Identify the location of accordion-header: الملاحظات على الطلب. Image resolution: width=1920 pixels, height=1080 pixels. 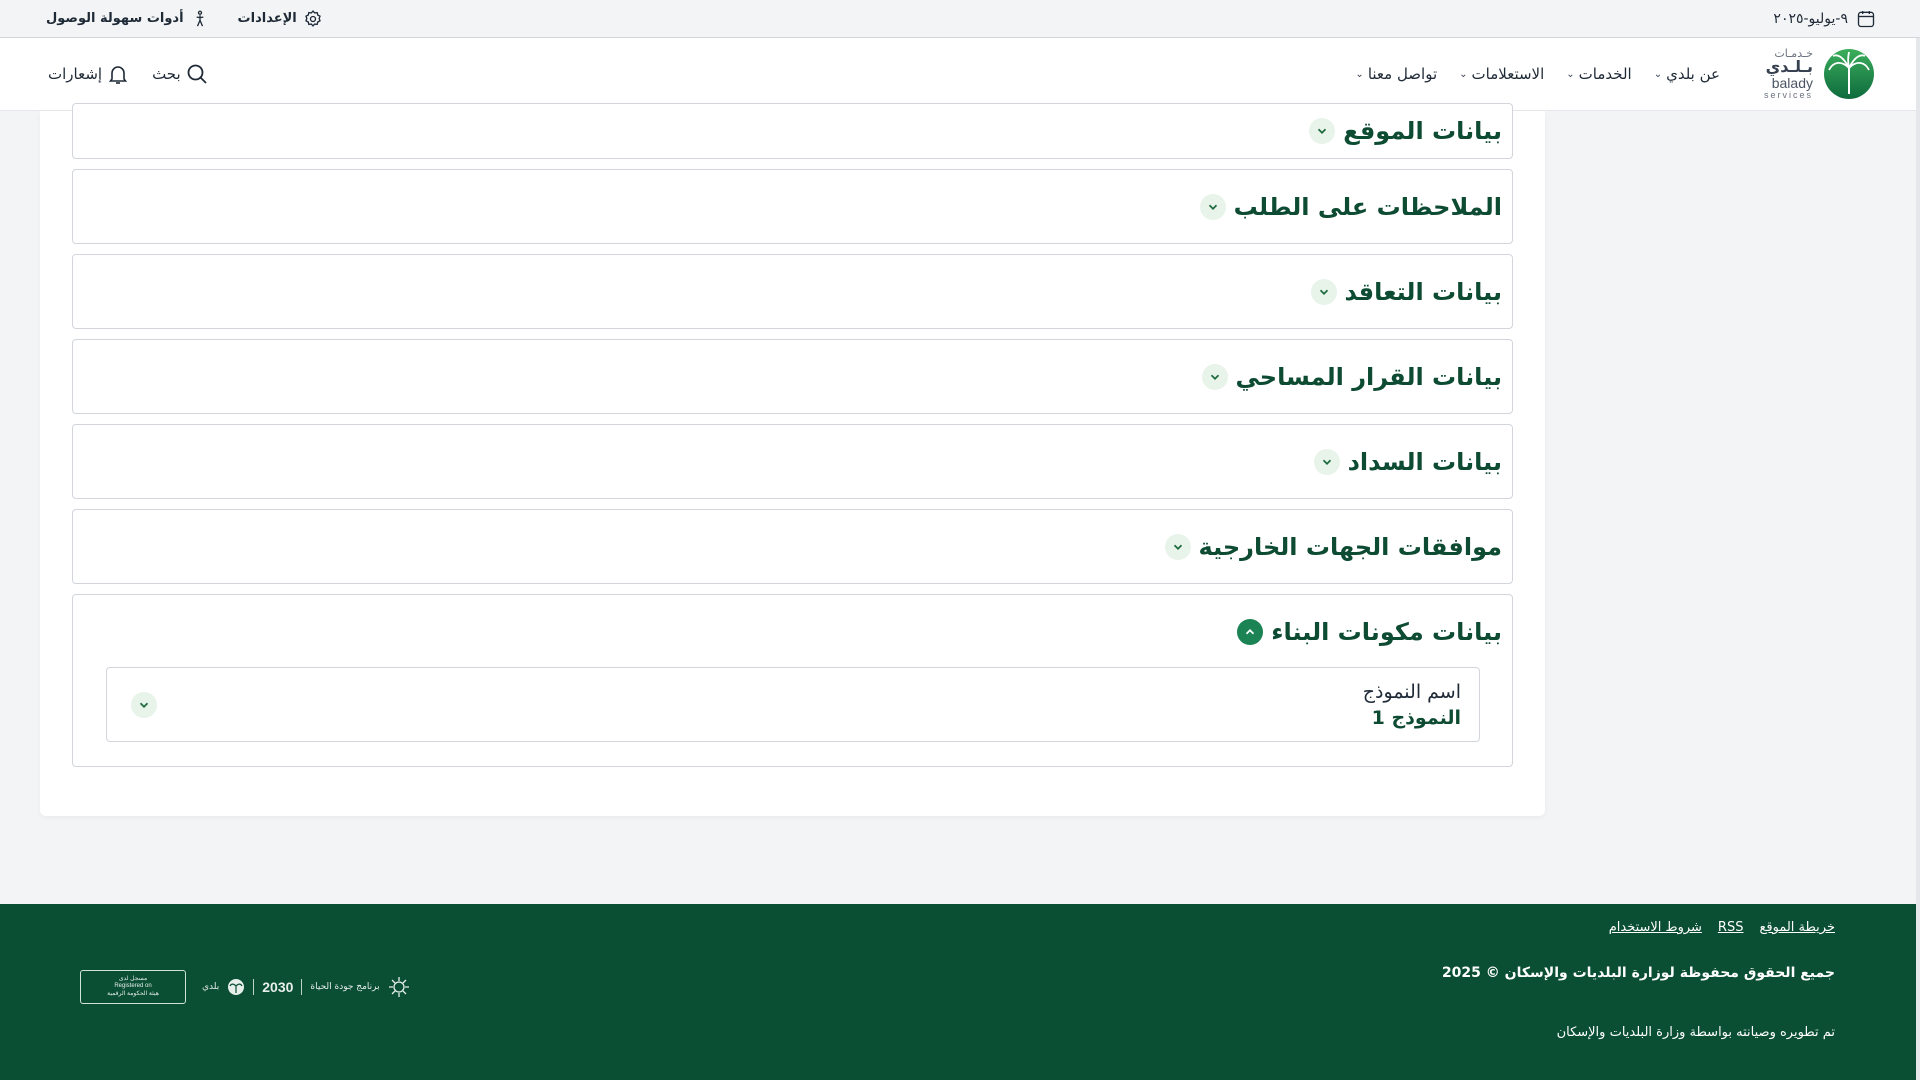
(792, 206).